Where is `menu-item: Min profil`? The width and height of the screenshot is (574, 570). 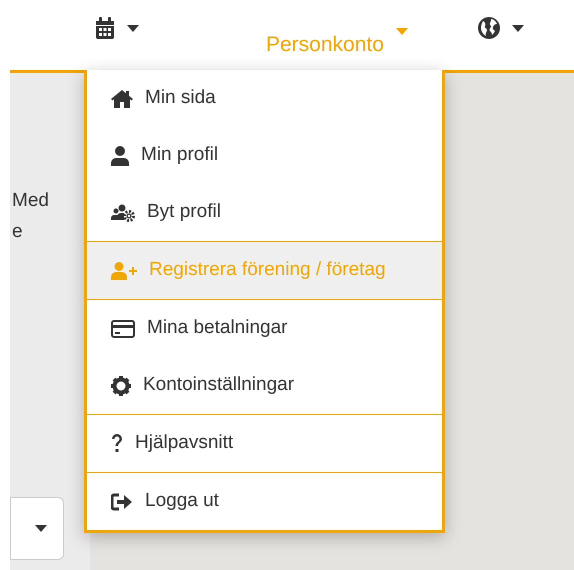
menu-item: Min profil is located at coordinates (264, 155).